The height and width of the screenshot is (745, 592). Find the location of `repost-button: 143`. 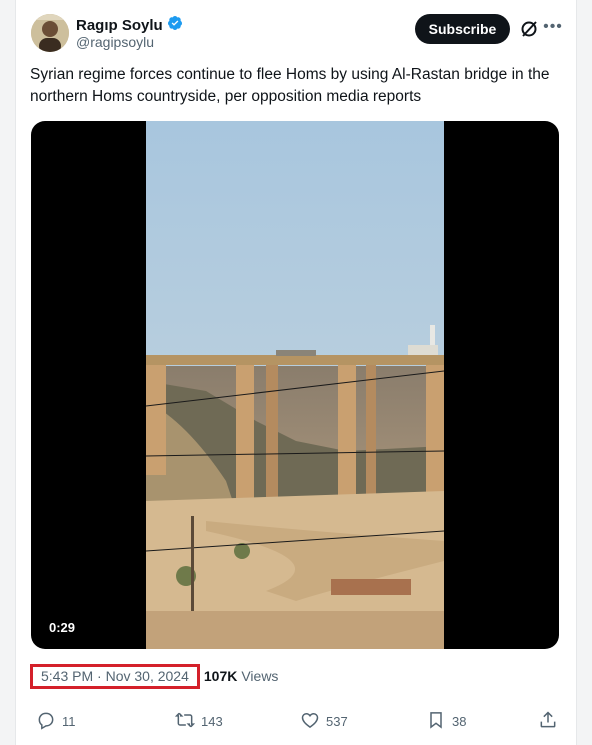

repost-button: 143 is located at coordinates (198, 721).